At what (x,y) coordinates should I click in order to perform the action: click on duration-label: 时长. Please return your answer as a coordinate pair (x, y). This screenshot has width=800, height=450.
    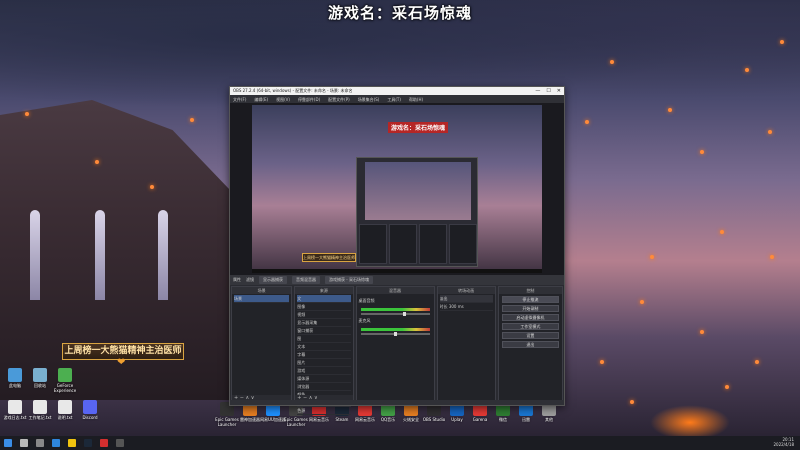
    Looking at the image, I should click on (443, 306).